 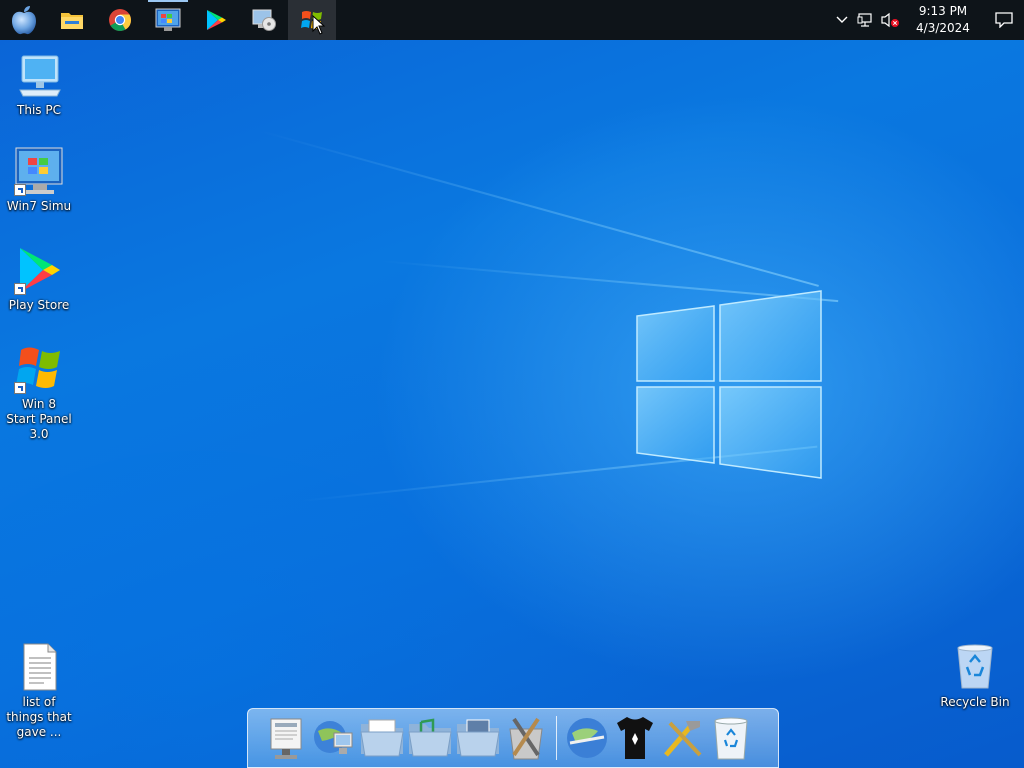 I want to click on dock-item-network, so click(x=334, y=738).